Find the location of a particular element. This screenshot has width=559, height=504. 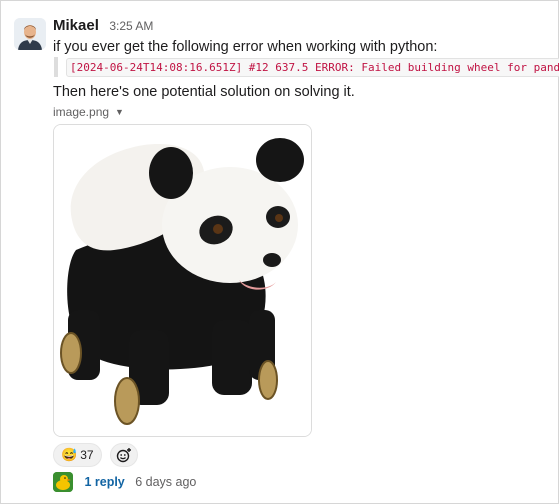

attachment-label: image.png ▼ is located at coordinates (88, 112).